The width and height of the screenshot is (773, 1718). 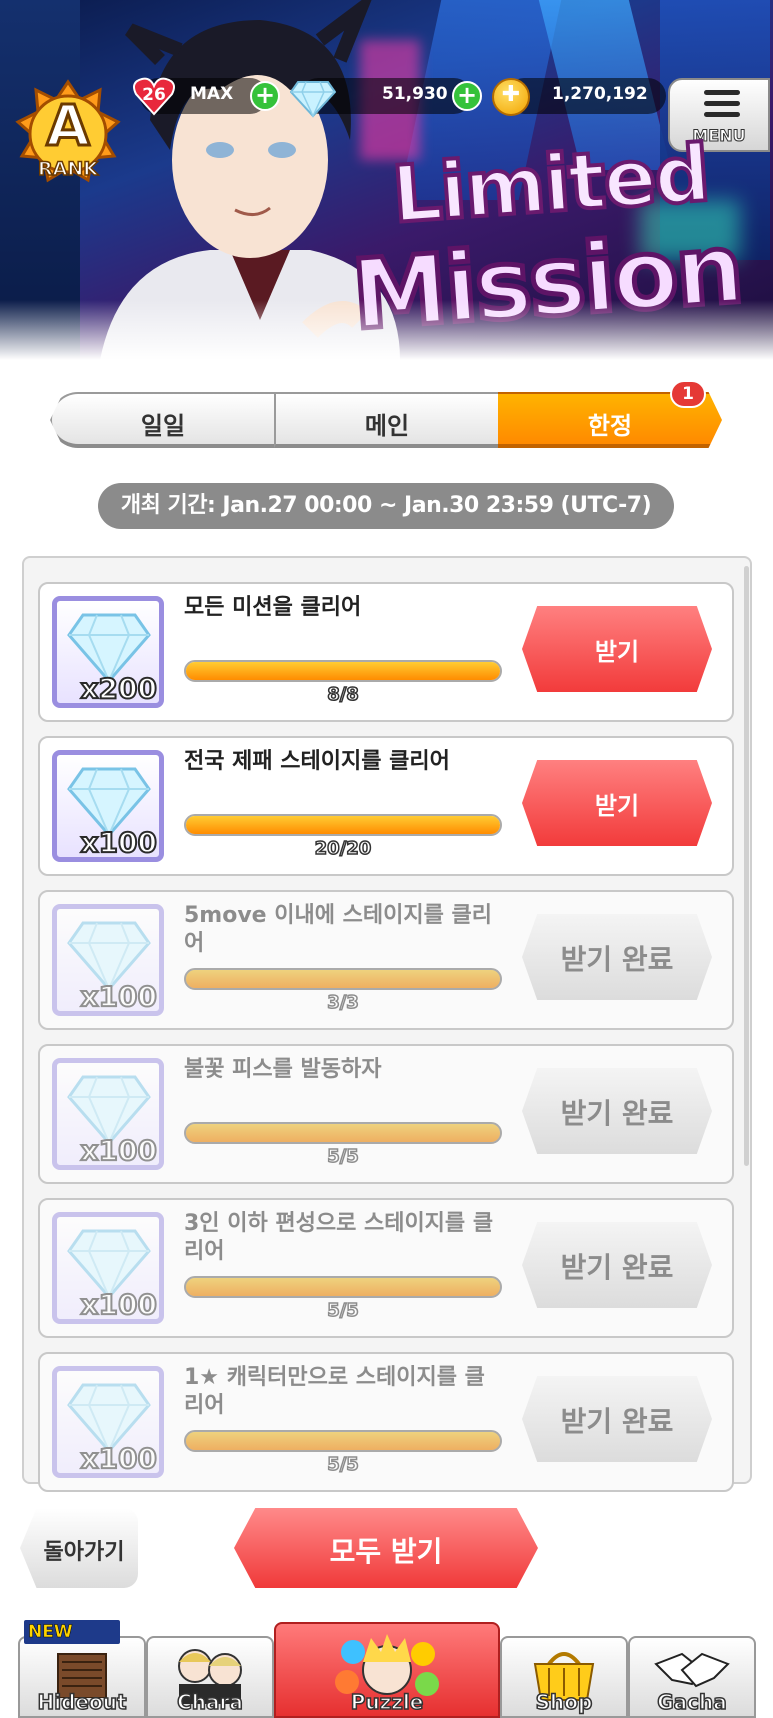 I want to click on progress-text: 20/20, so click(x=343, y=848).